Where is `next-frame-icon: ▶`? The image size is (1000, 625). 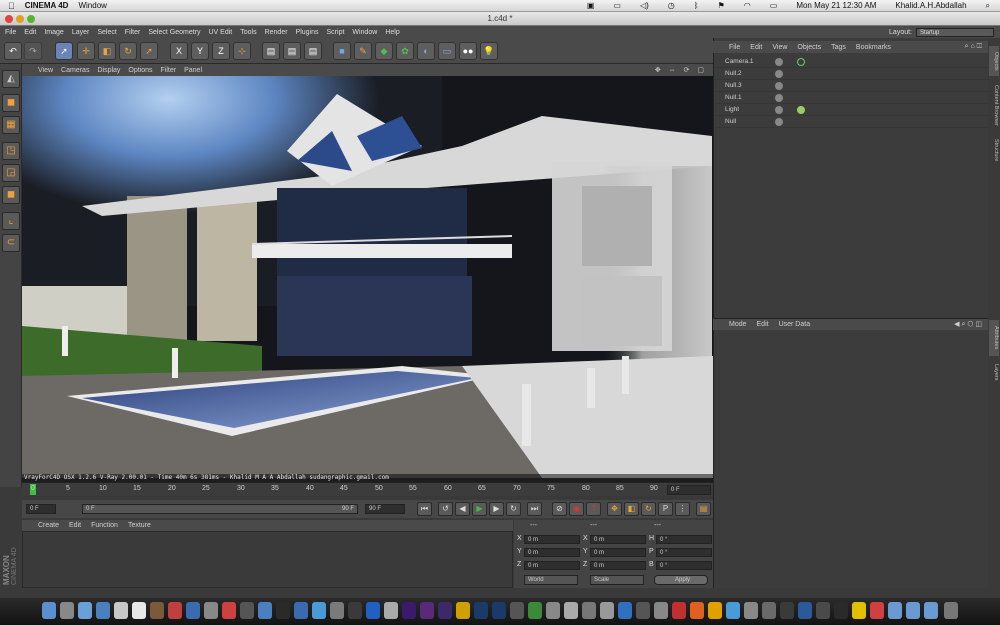 next-frame-icon: ▶ is located at coordinates (496, 509).